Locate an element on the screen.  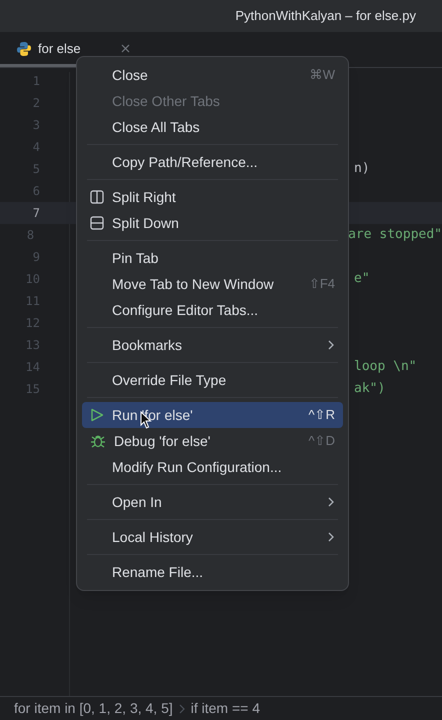
close-icon is located at coordinates (125, 48).